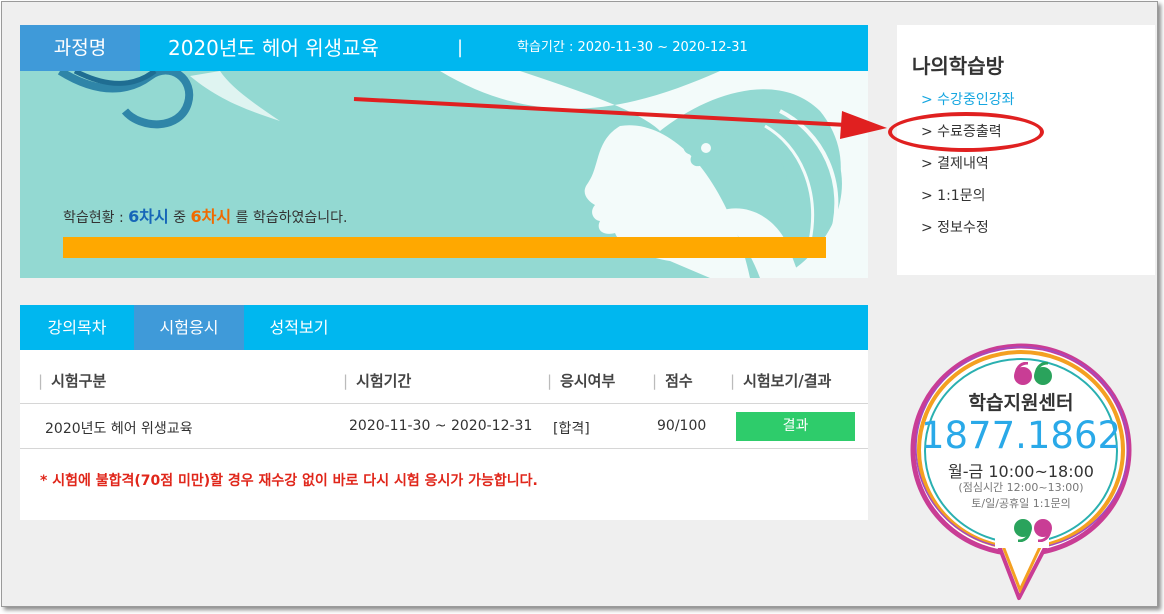 This screenshot has width=1164, height=614. What do you see at coordinates (958, 66) in the screenshot?
I see `study-room-title: 나의학습방` at bounding box center [958, 66].